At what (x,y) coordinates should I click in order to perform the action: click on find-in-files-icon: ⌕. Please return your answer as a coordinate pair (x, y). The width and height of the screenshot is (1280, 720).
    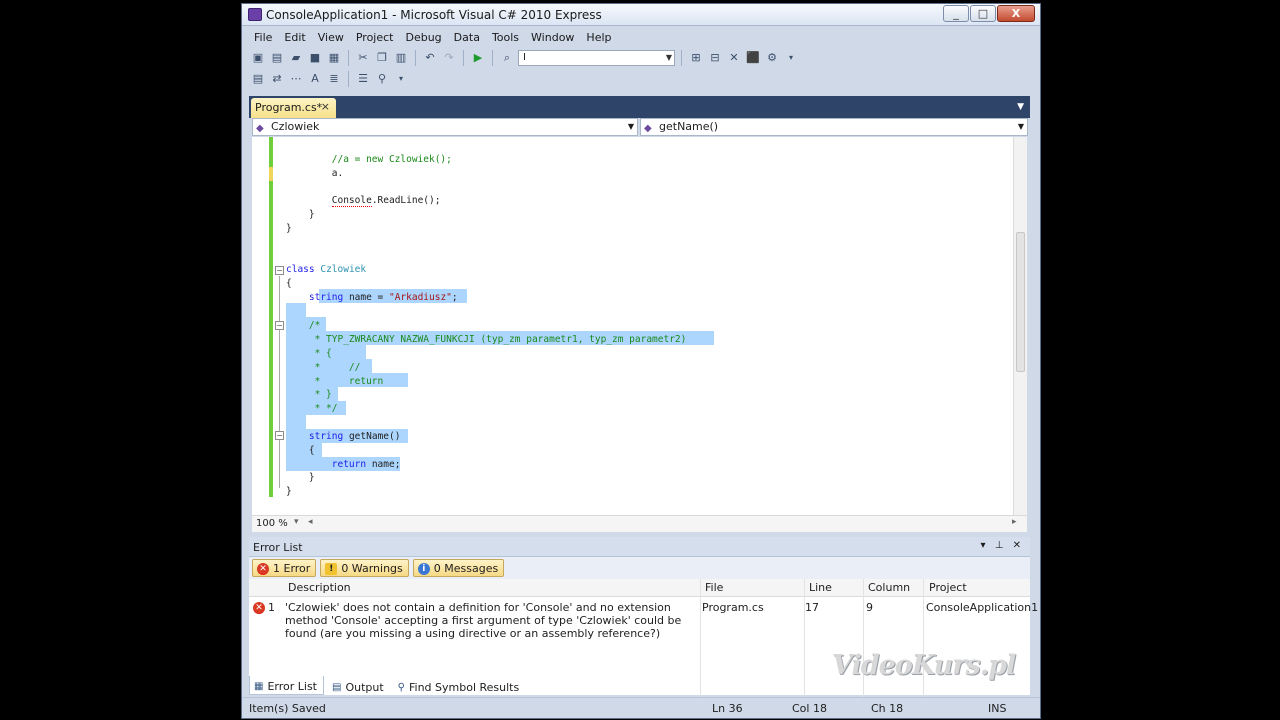
    Looking at the image, I should click on (507, 58).